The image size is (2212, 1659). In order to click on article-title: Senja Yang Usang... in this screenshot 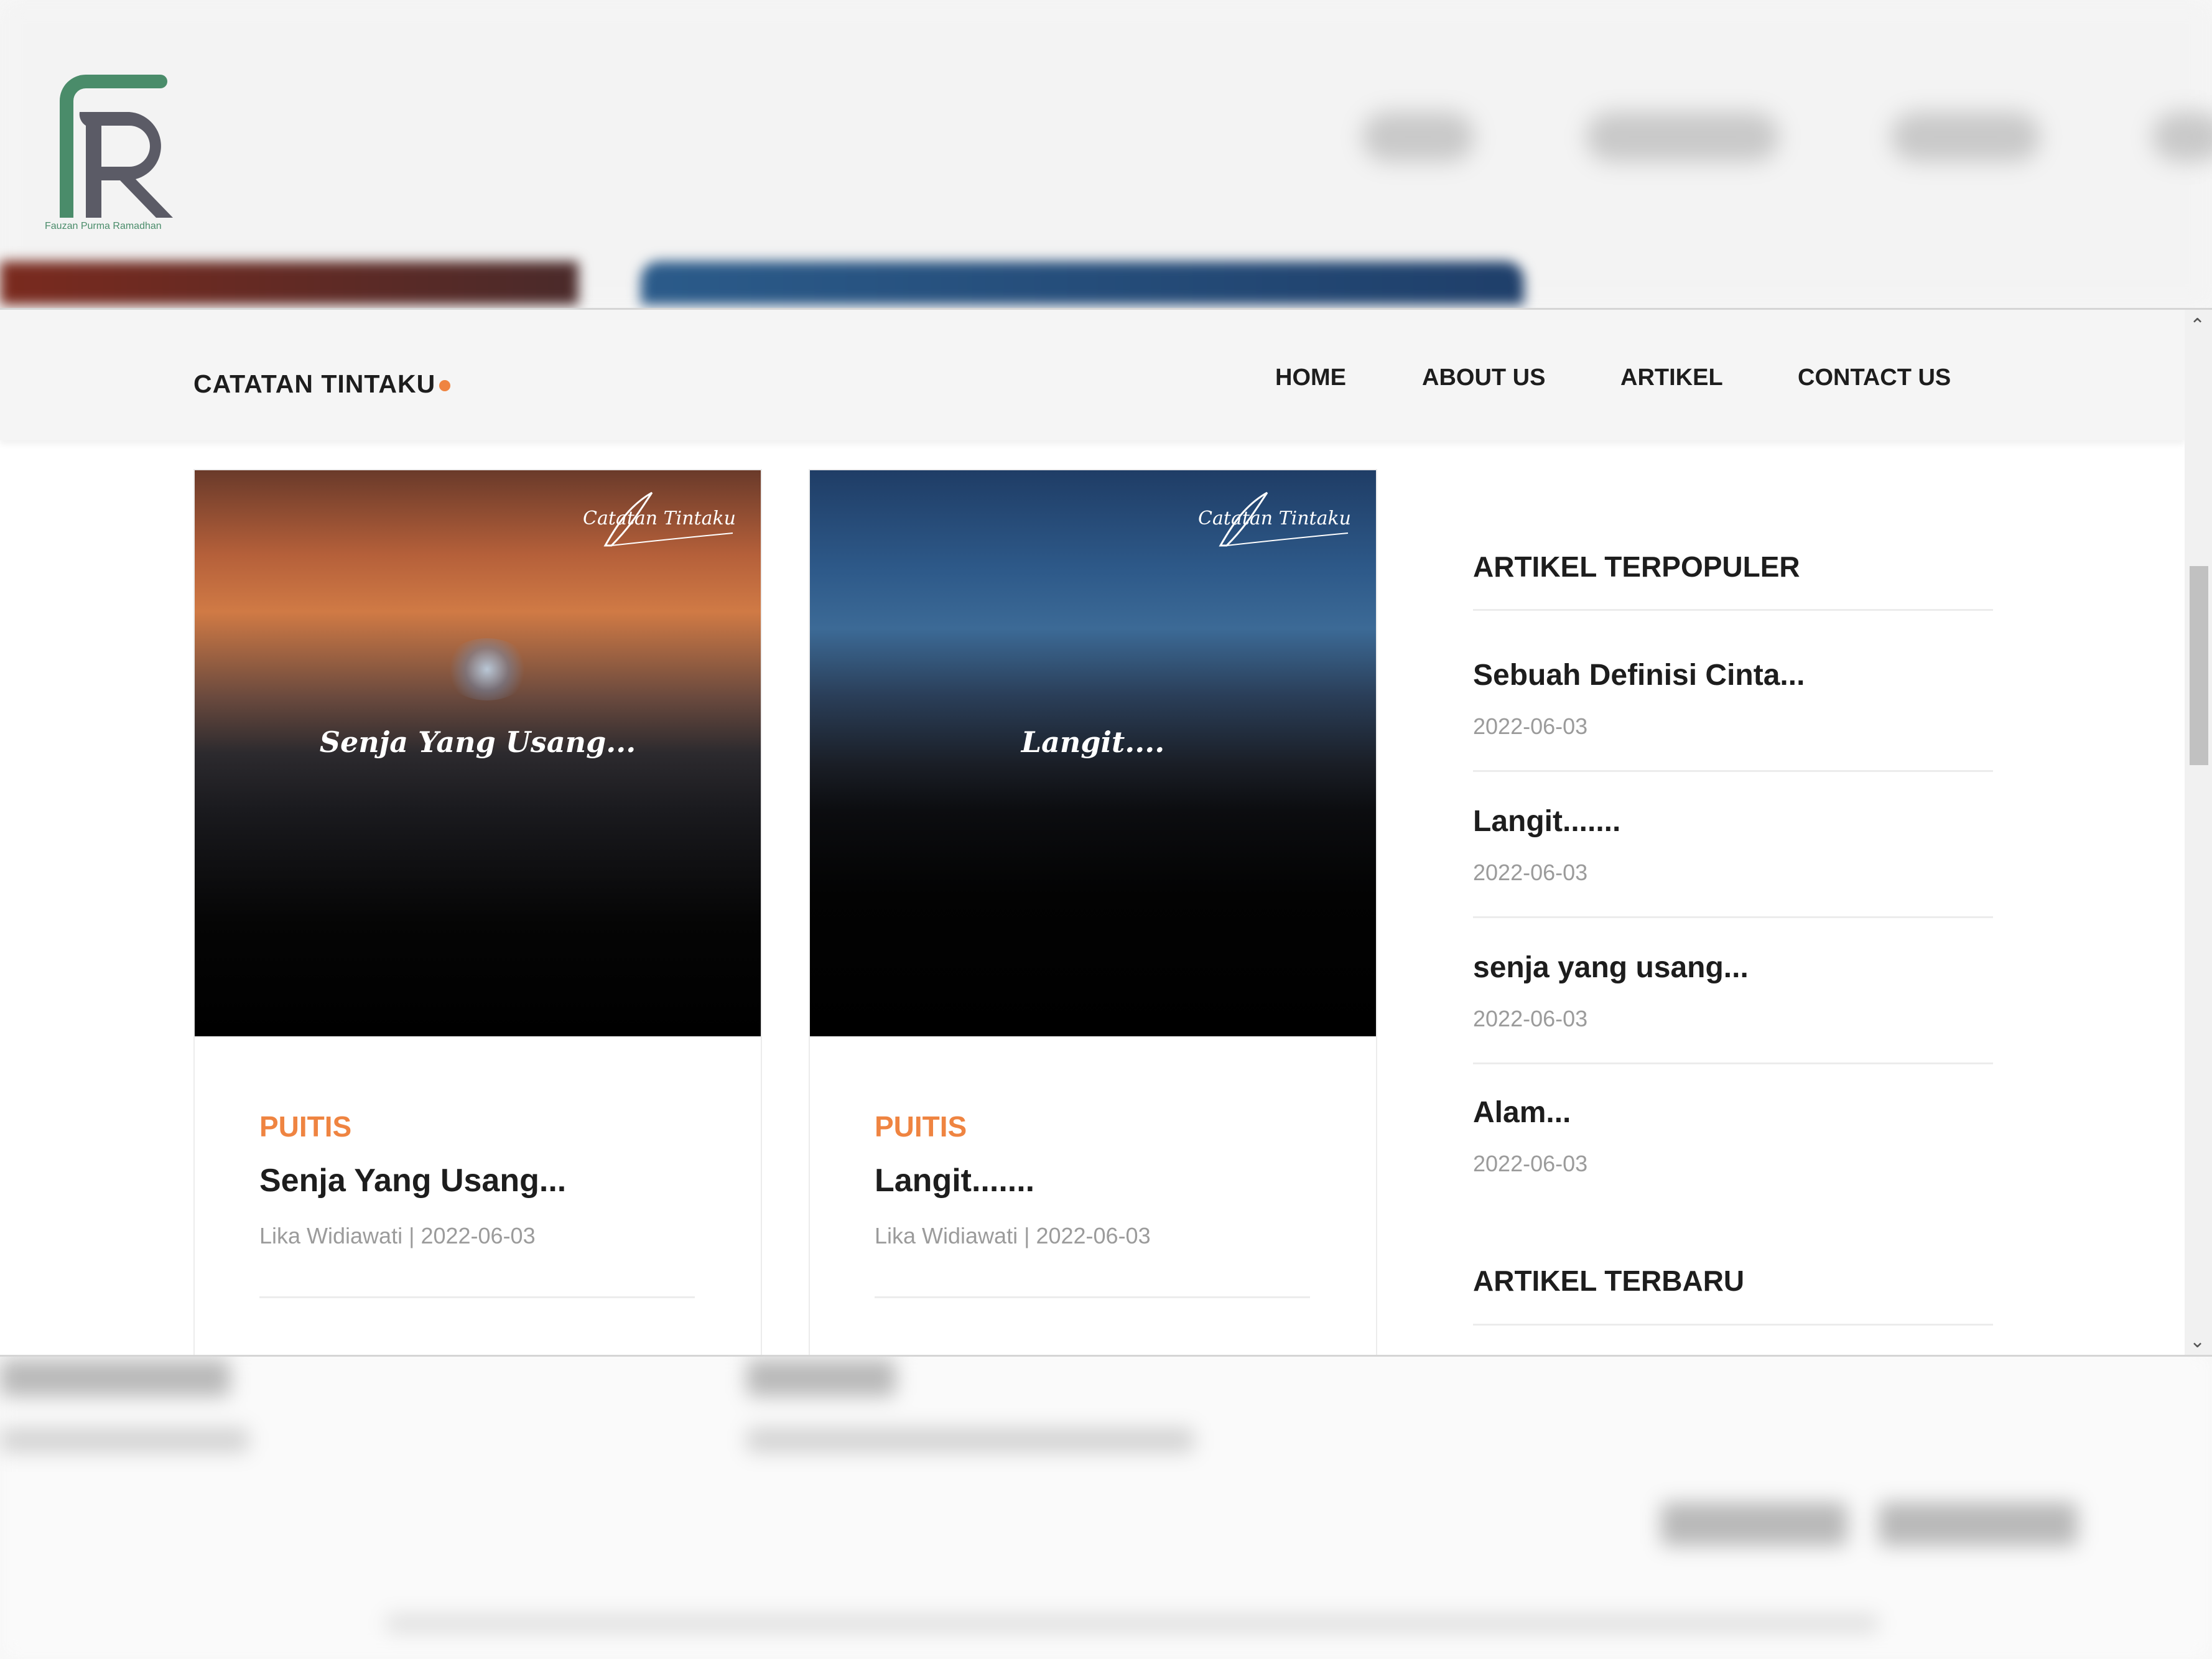, I will do `click(412, 1180)`.